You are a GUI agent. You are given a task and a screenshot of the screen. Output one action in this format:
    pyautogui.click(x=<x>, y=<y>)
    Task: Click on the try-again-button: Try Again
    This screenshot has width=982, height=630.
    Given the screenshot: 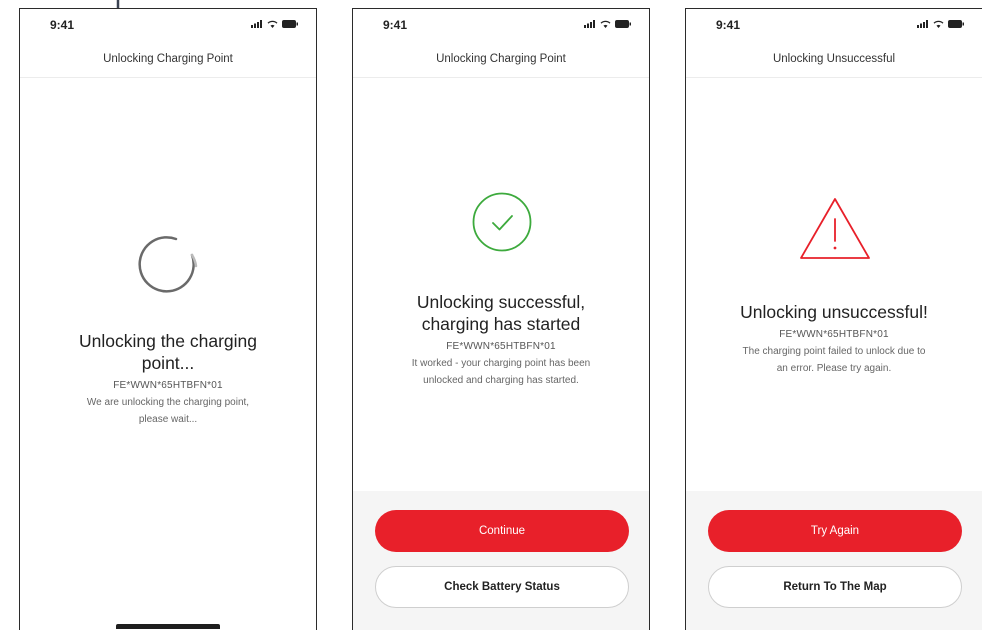 What is the action you would take?
    pyautogui.click(x=835, y=531)
    